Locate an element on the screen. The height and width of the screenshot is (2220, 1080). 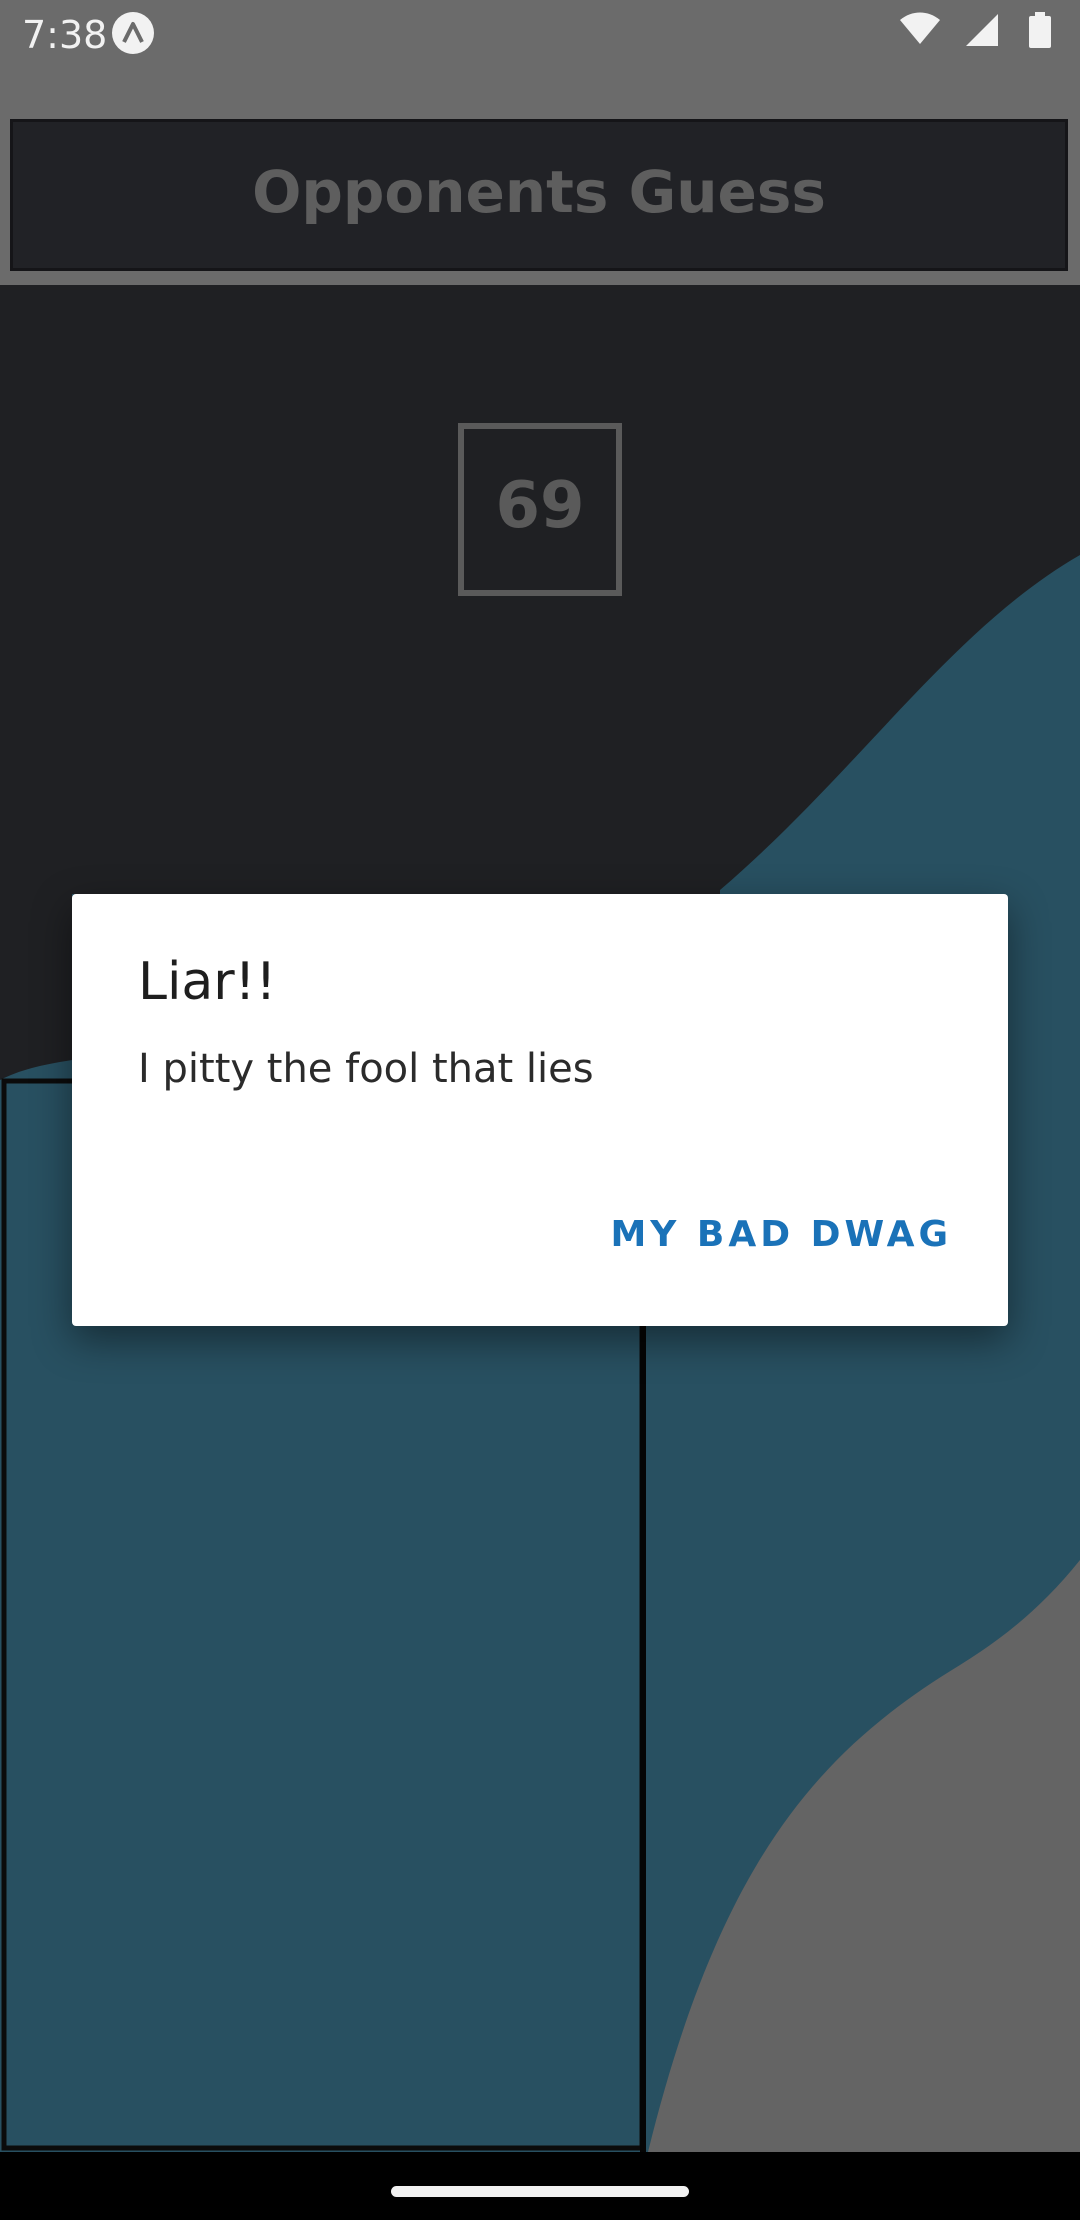
dialog-message: I pitty the fool that lies is located at coordinates (366, 1069).